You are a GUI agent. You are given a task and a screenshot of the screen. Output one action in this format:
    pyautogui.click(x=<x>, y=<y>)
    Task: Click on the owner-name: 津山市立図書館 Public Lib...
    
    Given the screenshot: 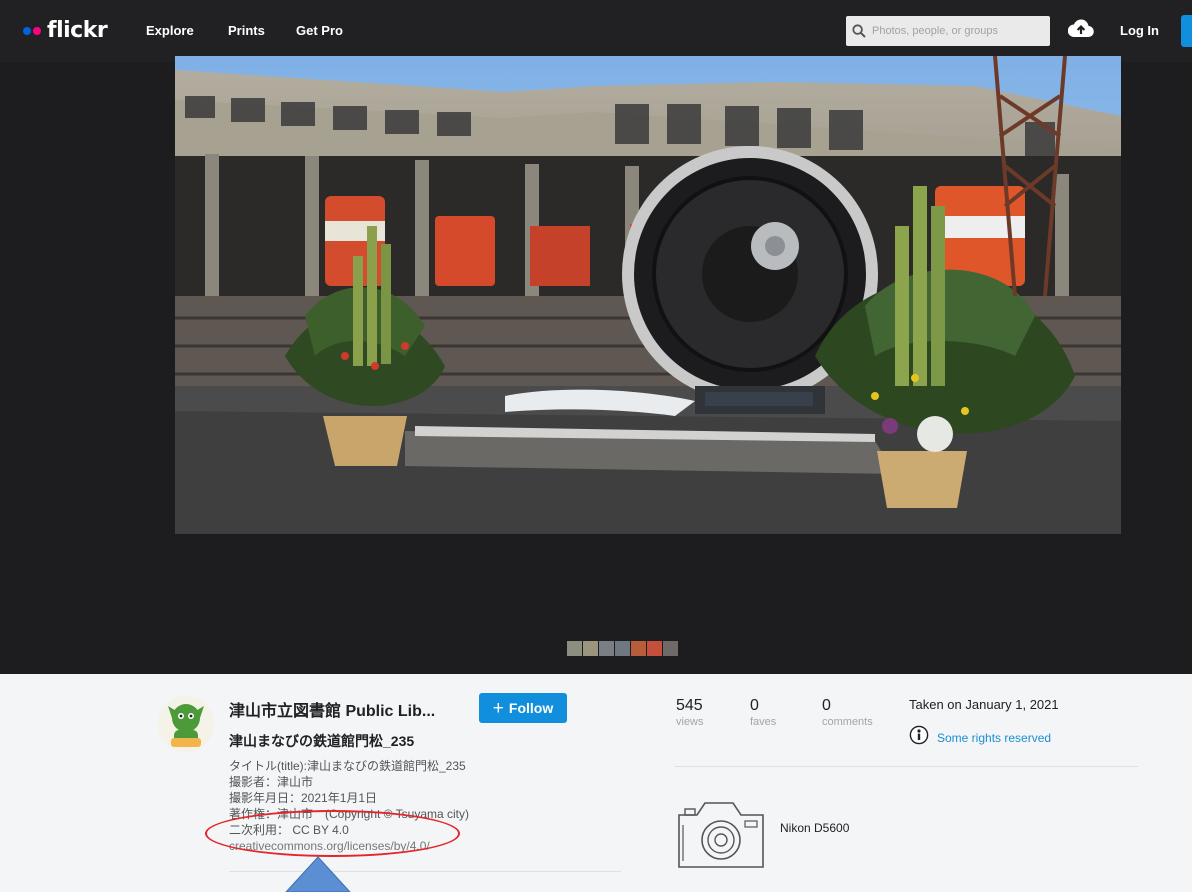 What is the action you would take?
    pyautogui.click(x=332, y=709)
    